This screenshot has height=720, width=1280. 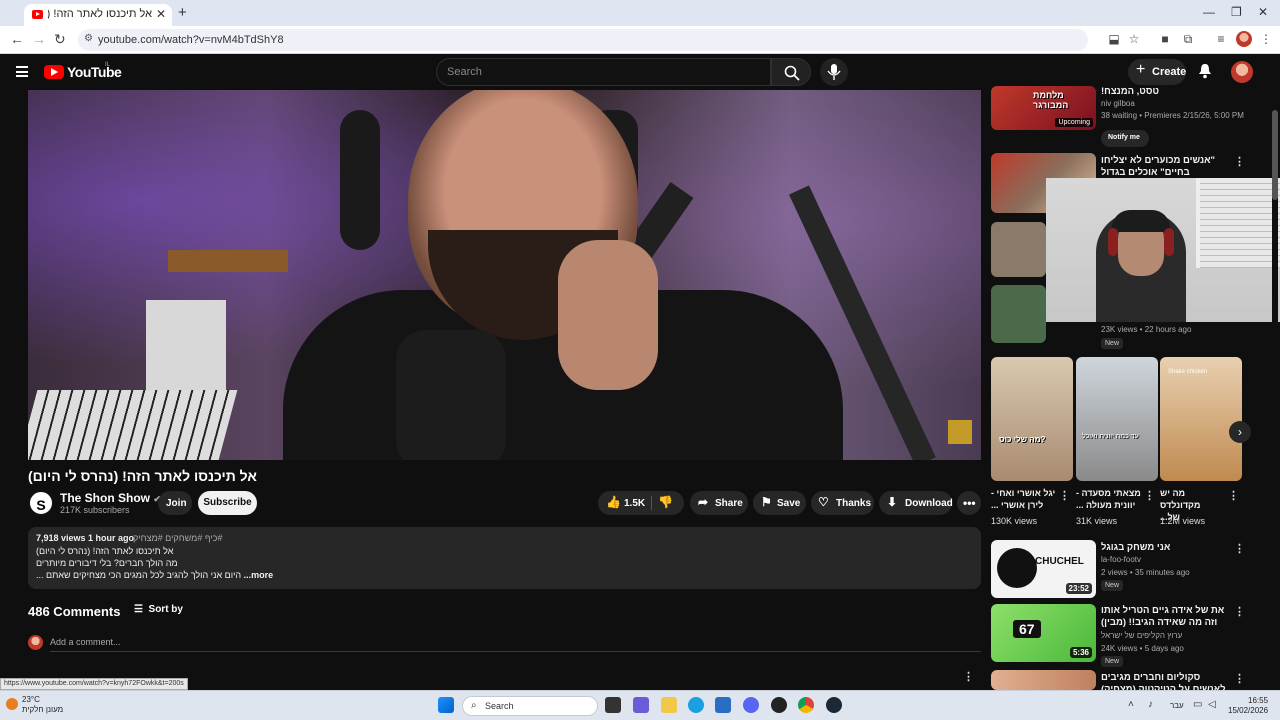 I want to click on youtube-header: YouTube IL Search + Create, so click(x=640, y=72).